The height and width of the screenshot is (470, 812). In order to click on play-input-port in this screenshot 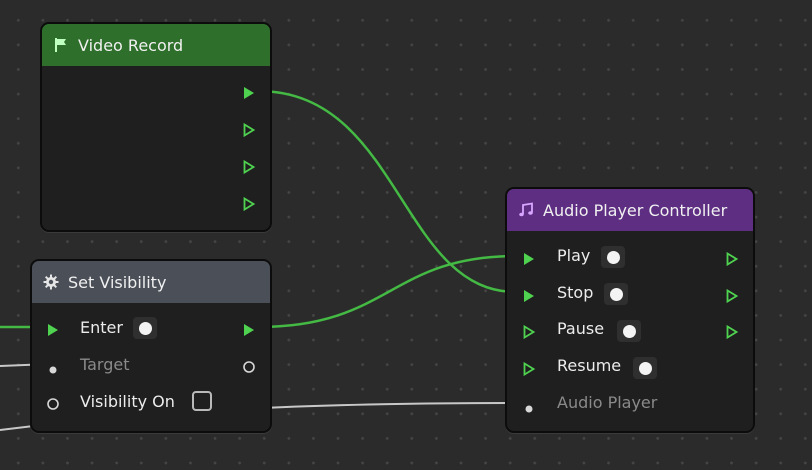, I will do `click(529, 260)`.